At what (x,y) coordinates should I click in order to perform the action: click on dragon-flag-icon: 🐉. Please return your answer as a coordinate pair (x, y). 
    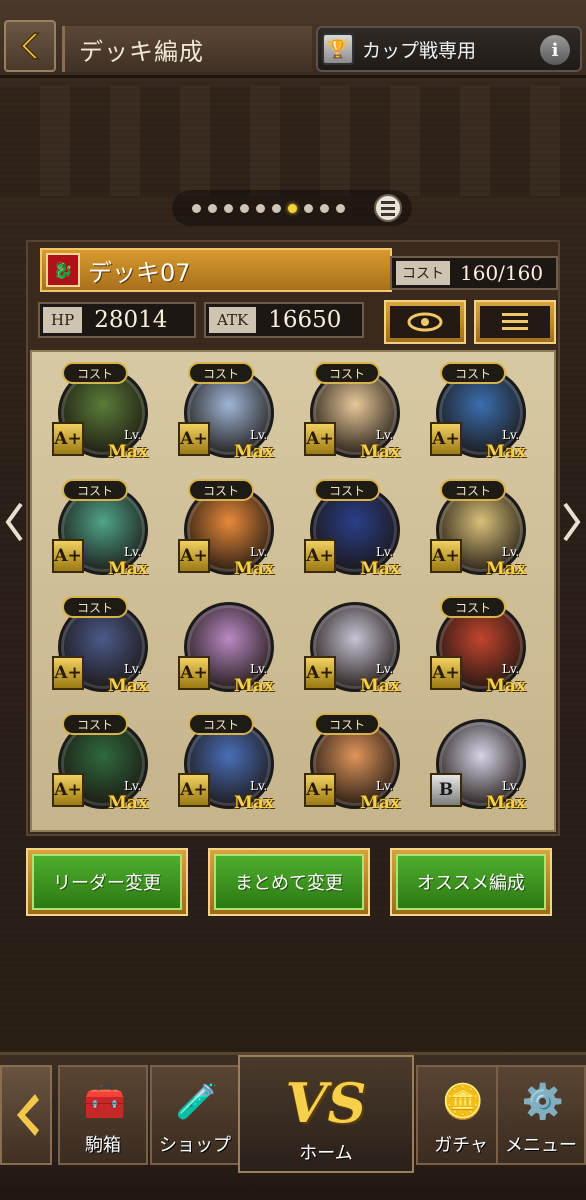
    Looking at the image, I should click on (63, 270).